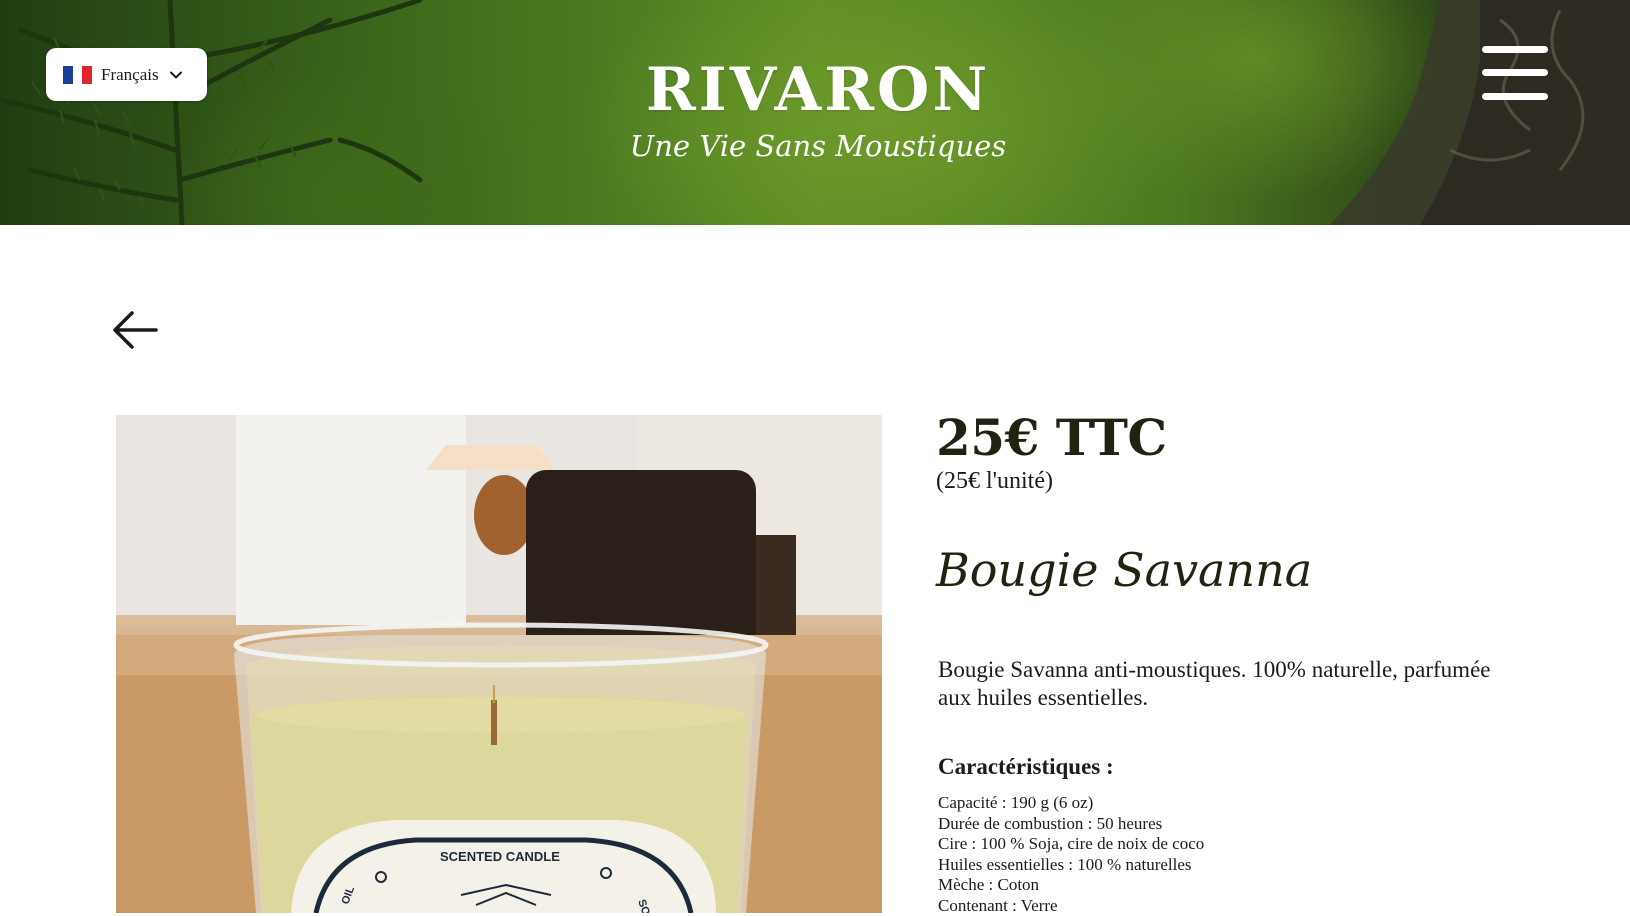 This screenshot has width=1630, height=916. Describe the element at coordinates (818, 146) in the screenshot. I see `brand-tagline: Une Vie Sans Moustiques` at that location.